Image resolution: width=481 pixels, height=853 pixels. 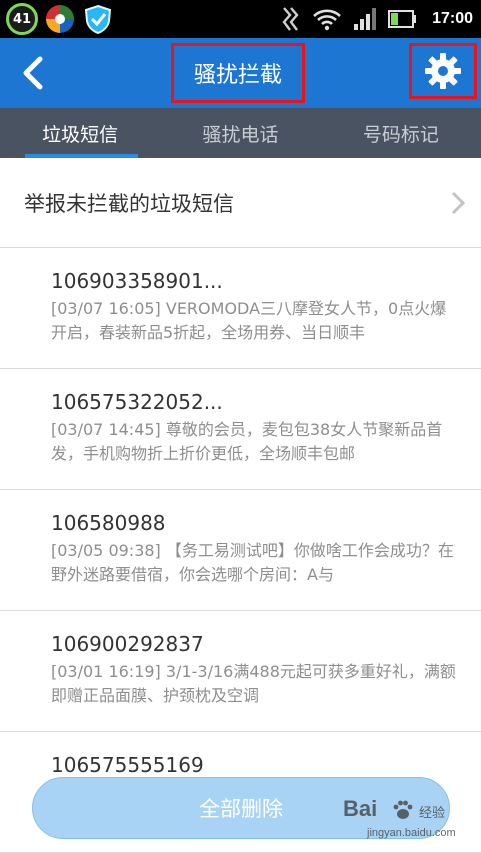 I want to click on report-unblocked-spam-row: 举报未拦截的垃圾短信, so click(x=240, y=203).